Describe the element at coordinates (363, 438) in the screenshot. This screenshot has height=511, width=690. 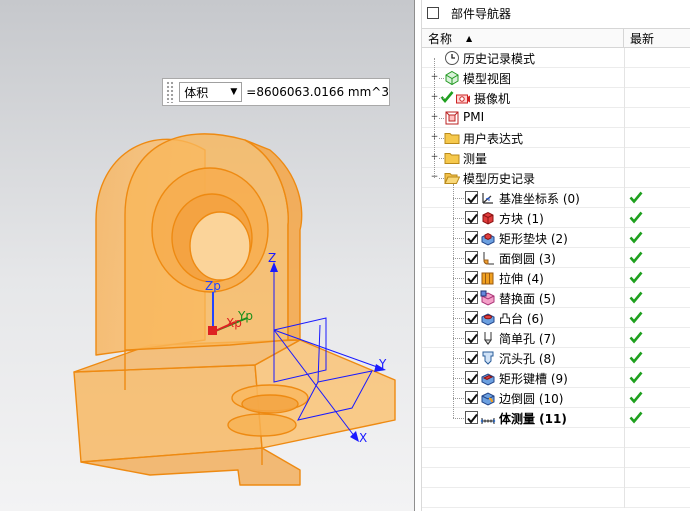
I see `wcs-x-label: X` at that location.